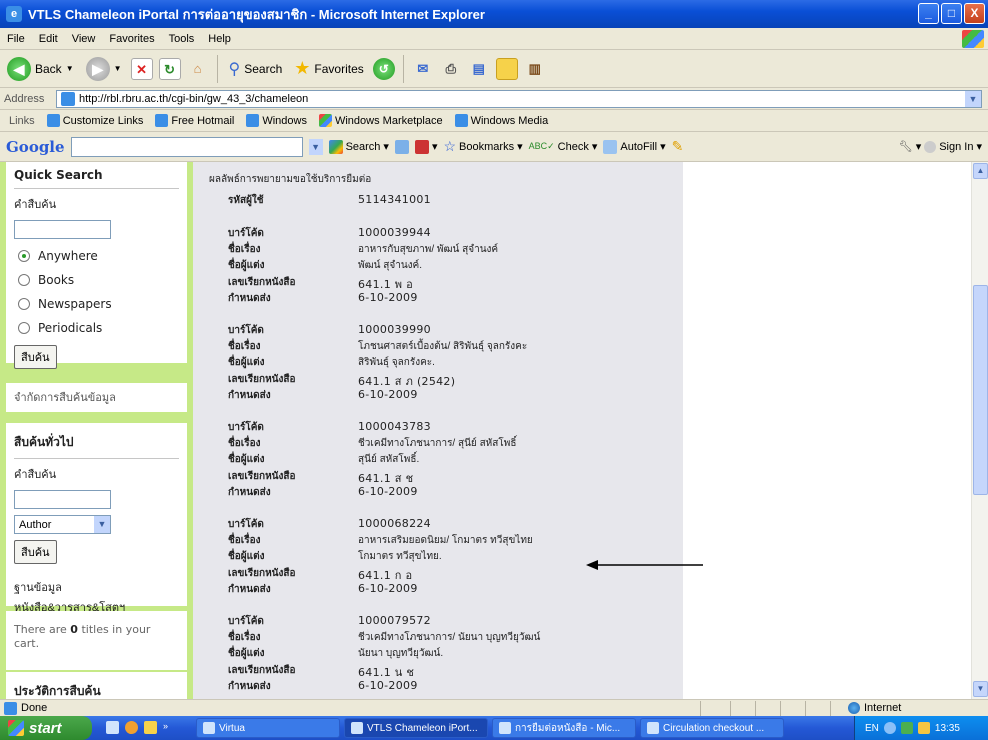  I want to click on taskbar-virtua: Virtua, so click(268, 728).